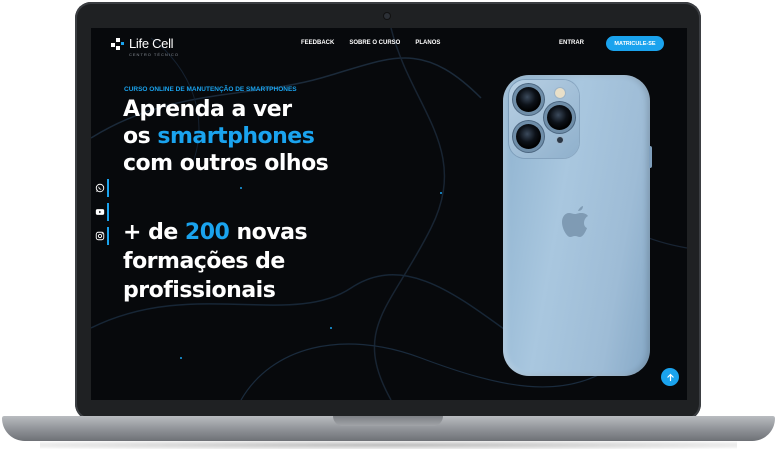 Image resolution: width=777 pixels, height=453 pixels. What do you see at coordinates (100, 188) in the screenshot?
I see `whatsapp-icon` at bounding box center [100, 188].